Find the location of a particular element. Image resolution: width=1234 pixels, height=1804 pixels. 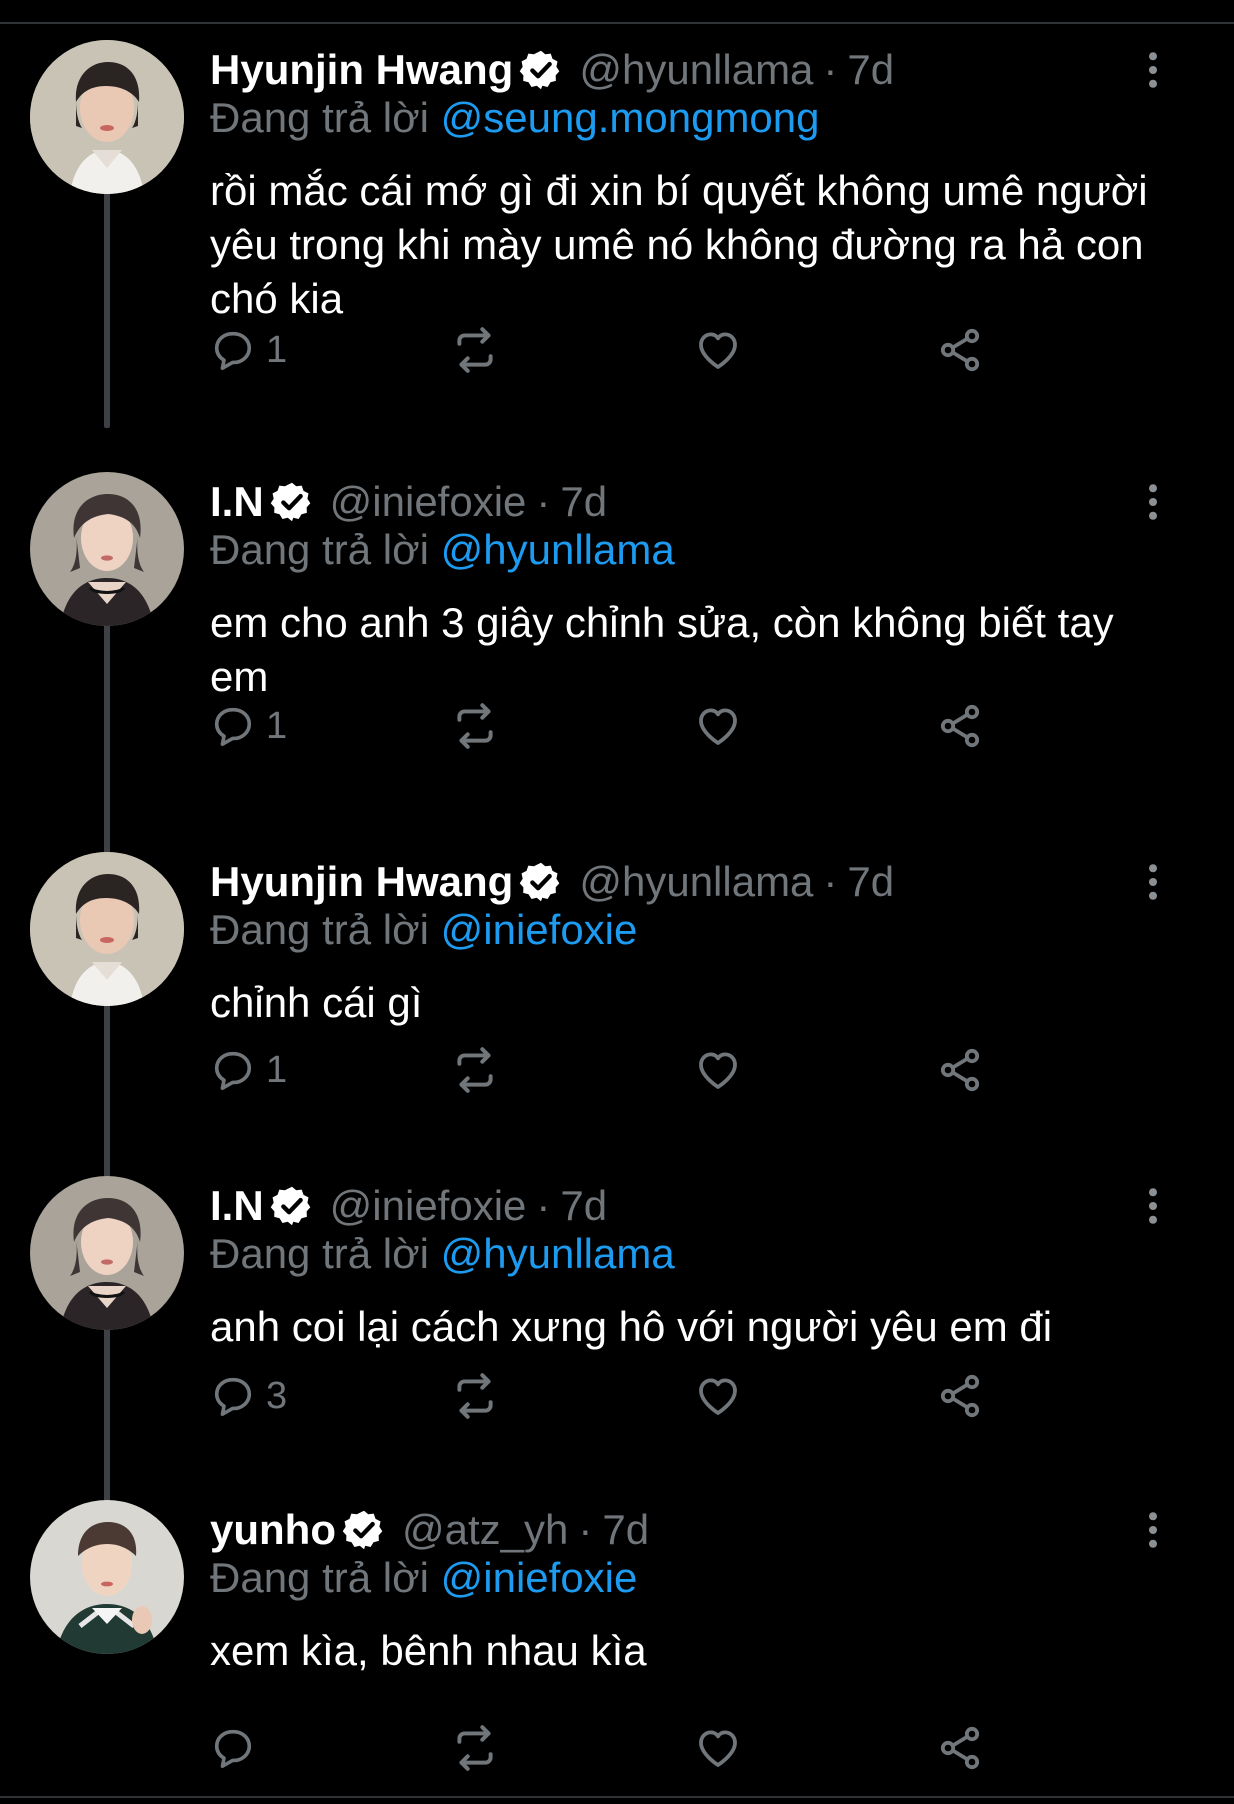

replying-to: Đang trả lời @seung.mongmong is located at coordinates (515, 118).